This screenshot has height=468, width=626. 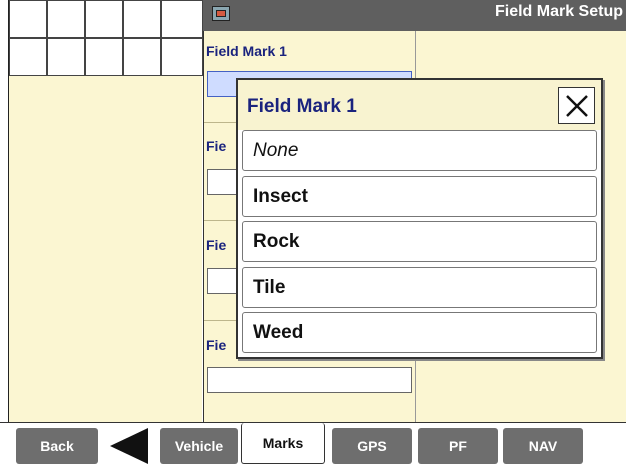 What do you see at coordinates (458, 446) in the screenshot?
I see `tab-pf: PF` at bounding box center [458, 446].